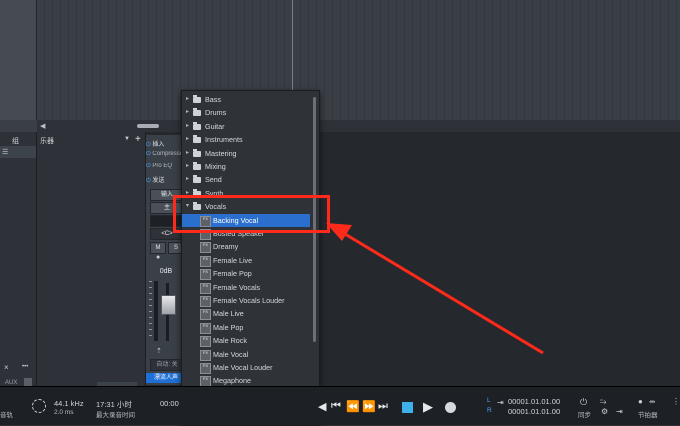  What do you see at coordinates (127, 139) in the screenshot?
I see `dropdown-arrow-icon: ▼` at bounding box center [127, 139].